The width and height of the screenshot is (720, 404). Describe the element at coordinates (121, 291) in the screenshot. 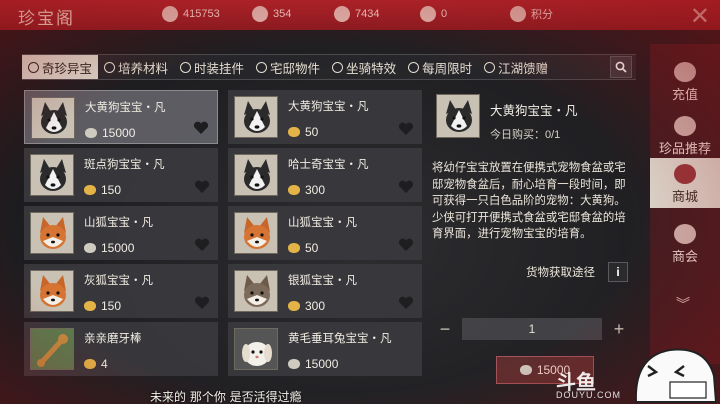

I see `item-card: 灰狐宝宝・凡 150` at that location.